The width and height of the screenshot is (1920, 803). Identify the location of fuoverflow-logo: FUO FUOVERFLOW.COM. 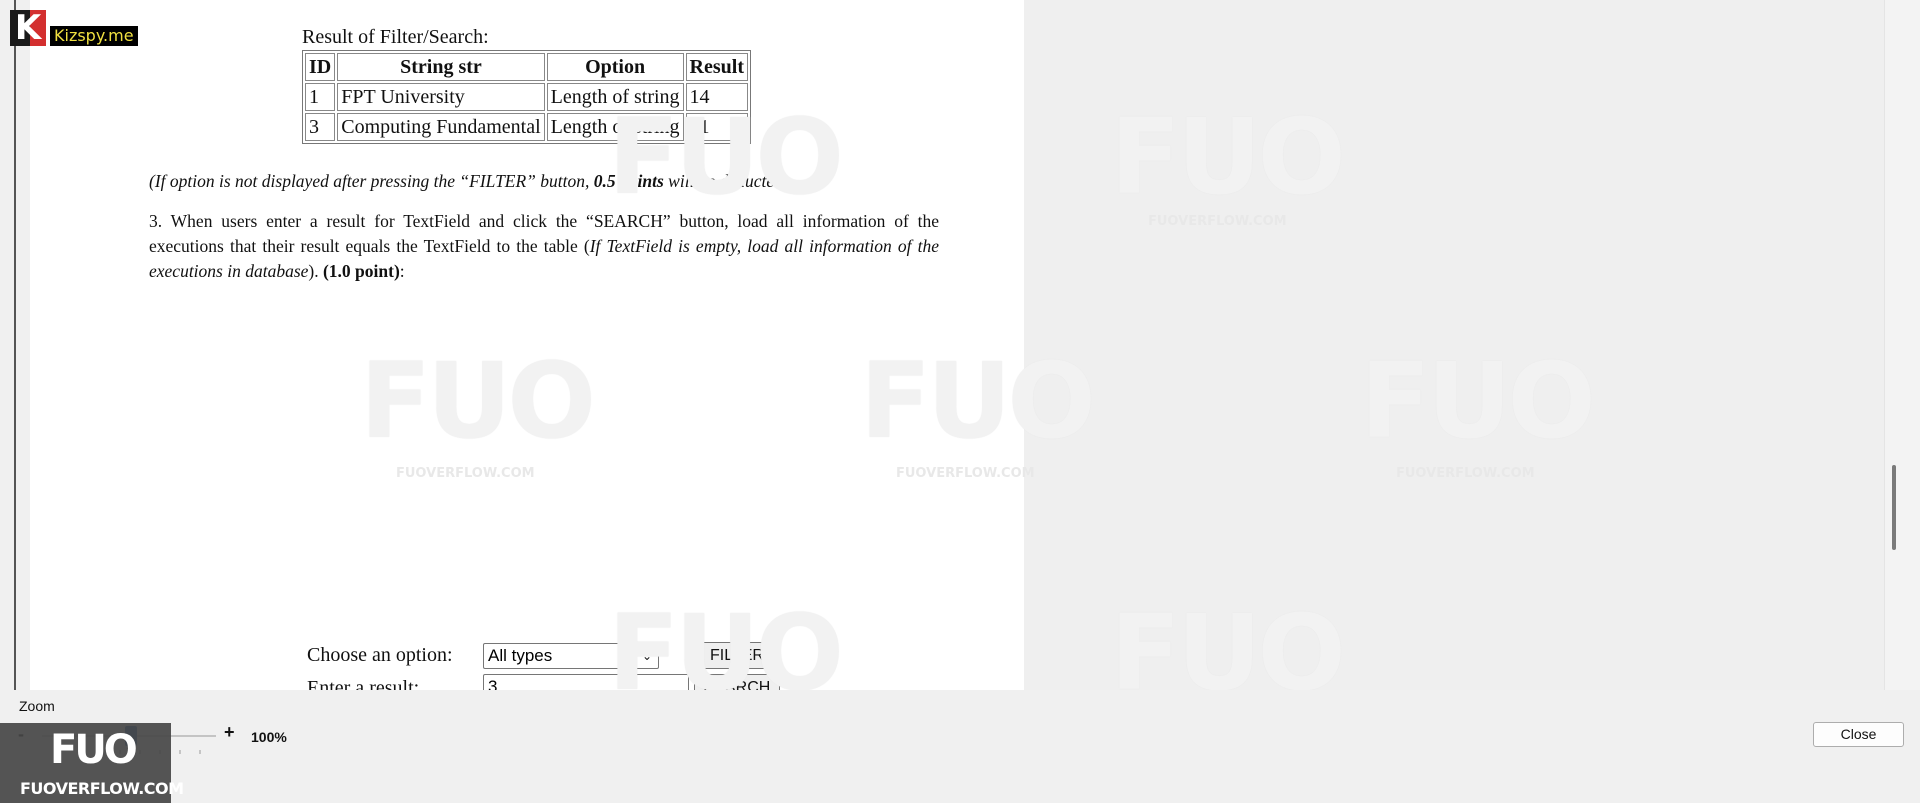
(92, 763).